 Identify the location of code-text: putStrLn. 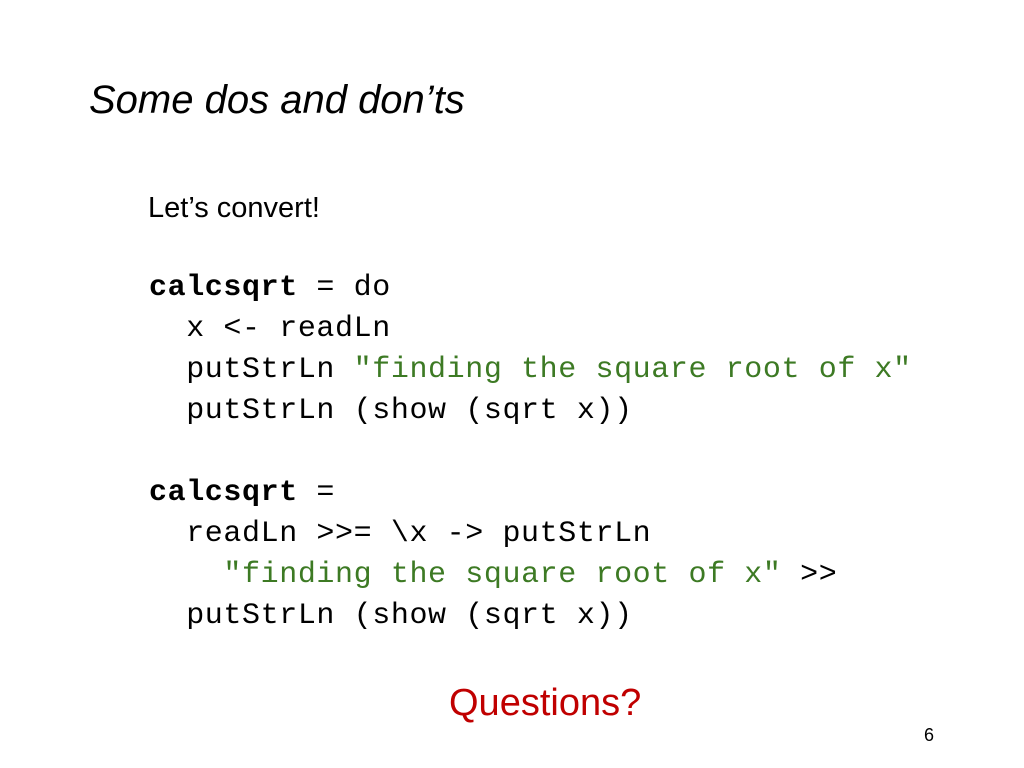
(251, 370).